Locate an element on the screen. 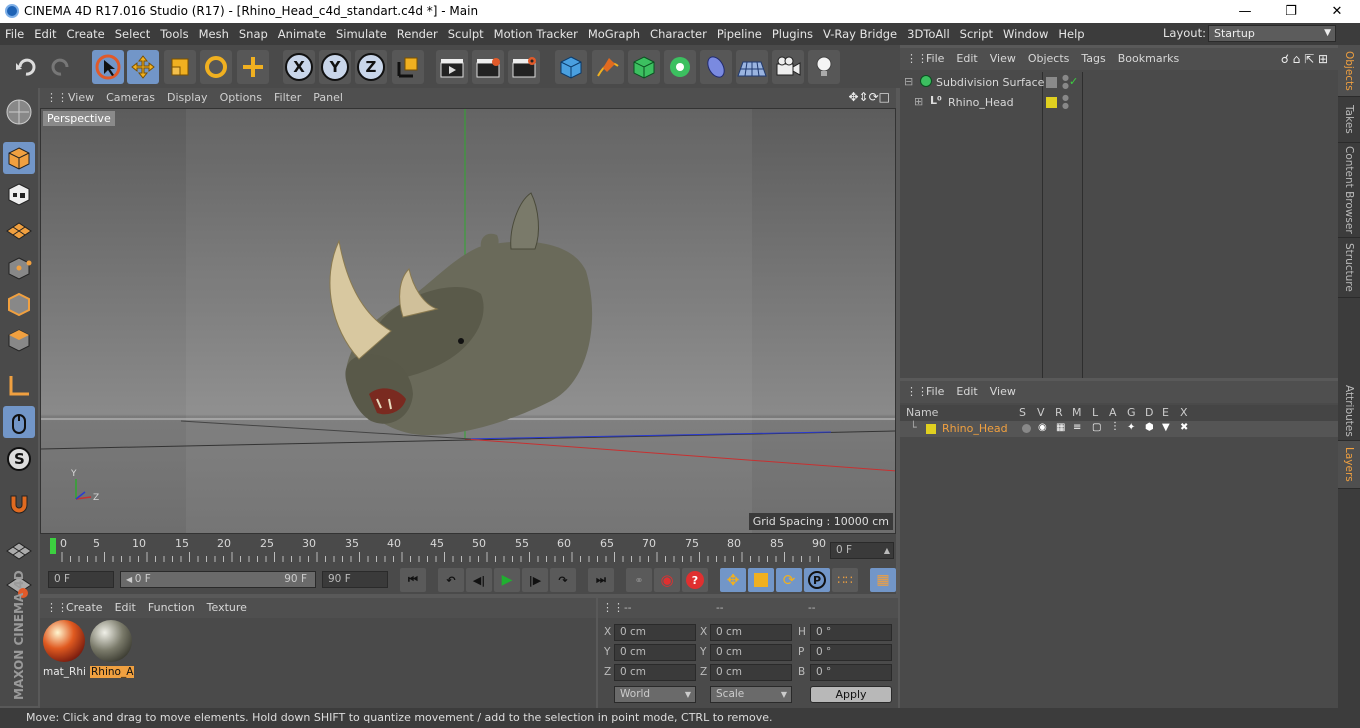 The height and width of the screenshot is (728, 1360). floor-button is located at coordinates (752, 67).